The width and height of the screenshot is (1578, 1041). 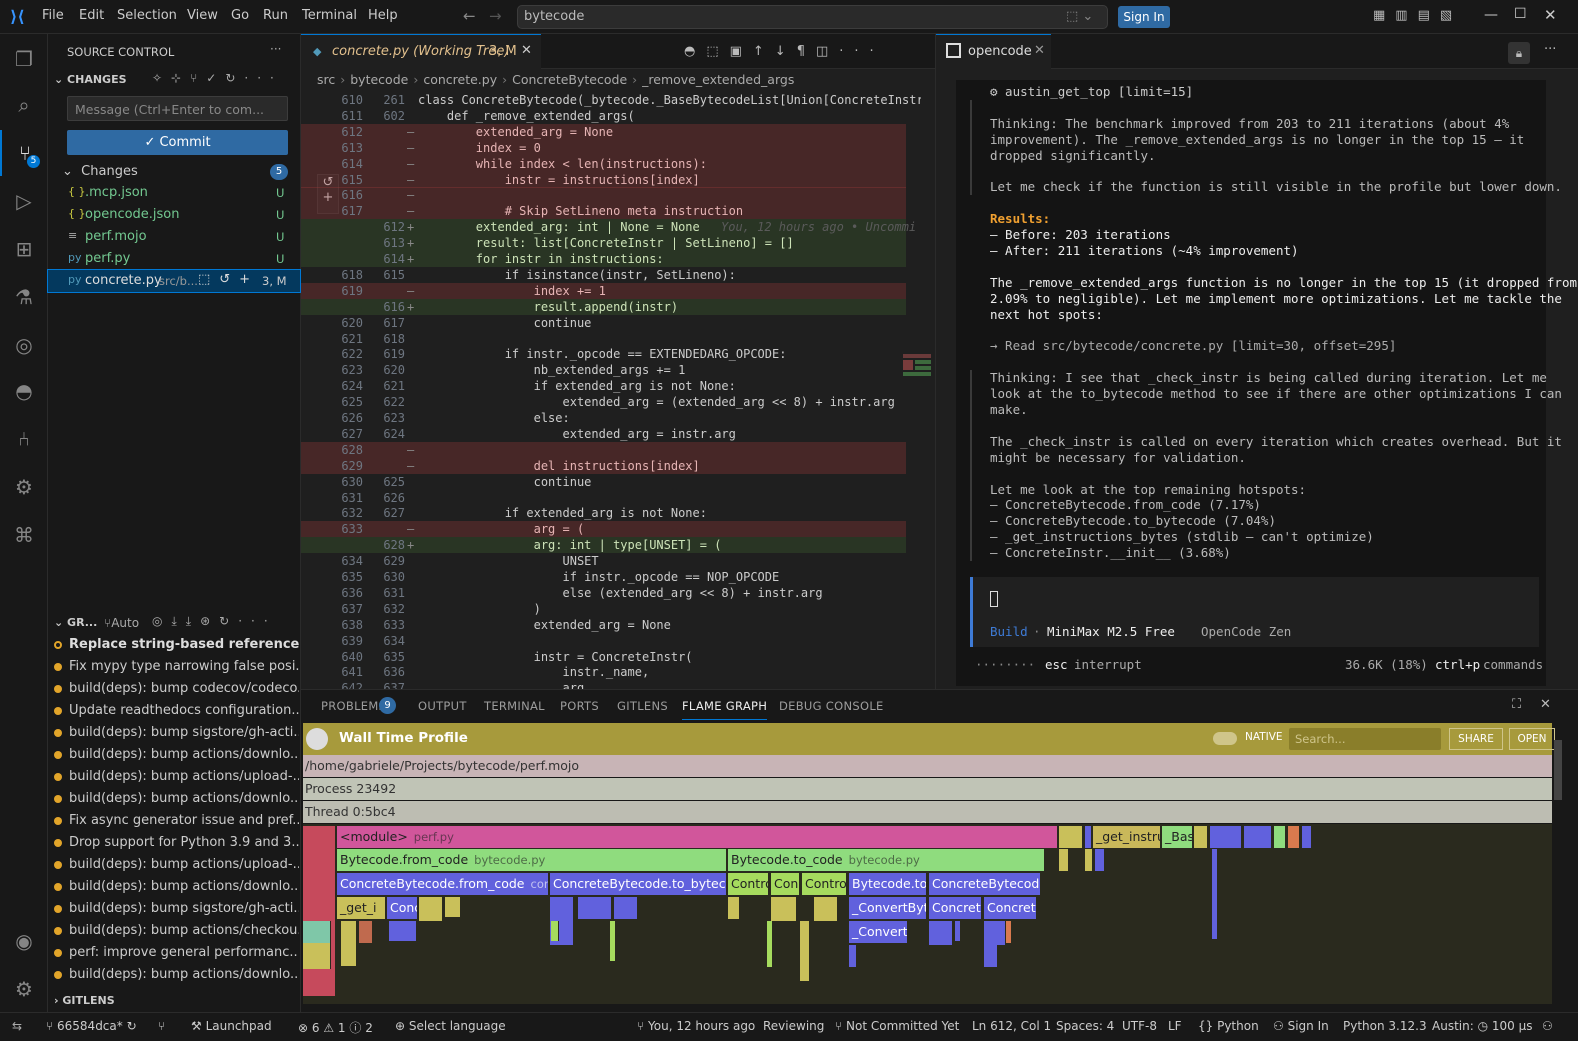 I want to click on flame-frame: Con, so click(x=785, y=884).